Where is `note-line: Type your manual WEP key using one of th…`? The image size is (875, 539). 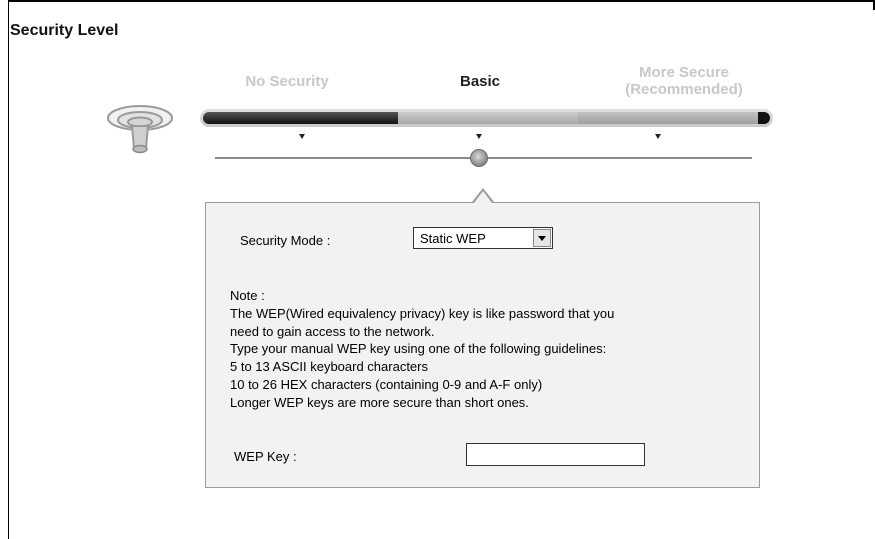
note-line: Type your manual WEP key using one of th… is located at coordinates (418, 349).